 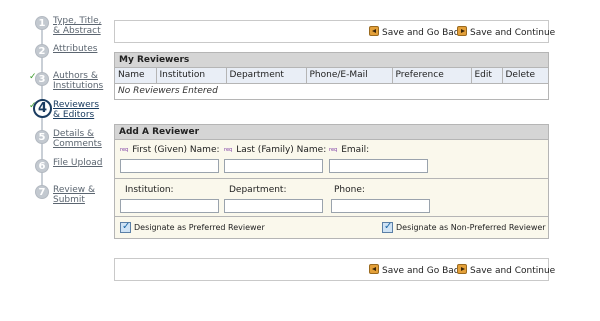 What do you see at coordinates (334, 31) in the screenshot?
I see `top-button-bar: Save and Go Back Save and Continue` at bounding box center [334, 31].